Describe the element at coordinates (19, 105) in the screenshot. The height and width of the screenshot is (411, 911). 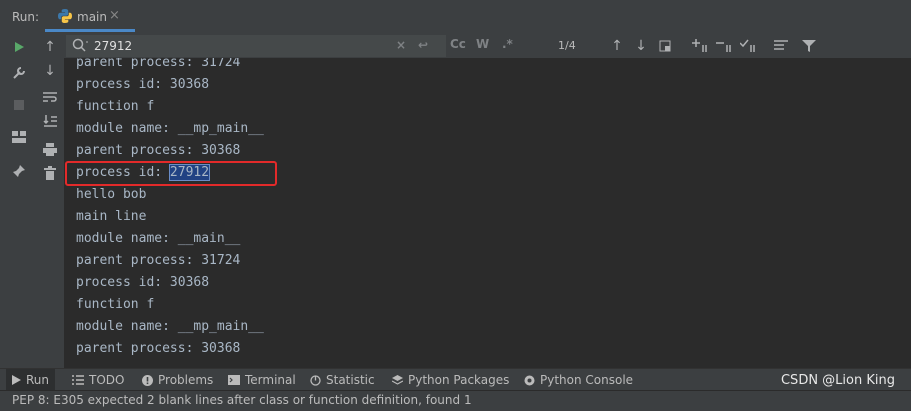
I see `stop-icon` at that location.